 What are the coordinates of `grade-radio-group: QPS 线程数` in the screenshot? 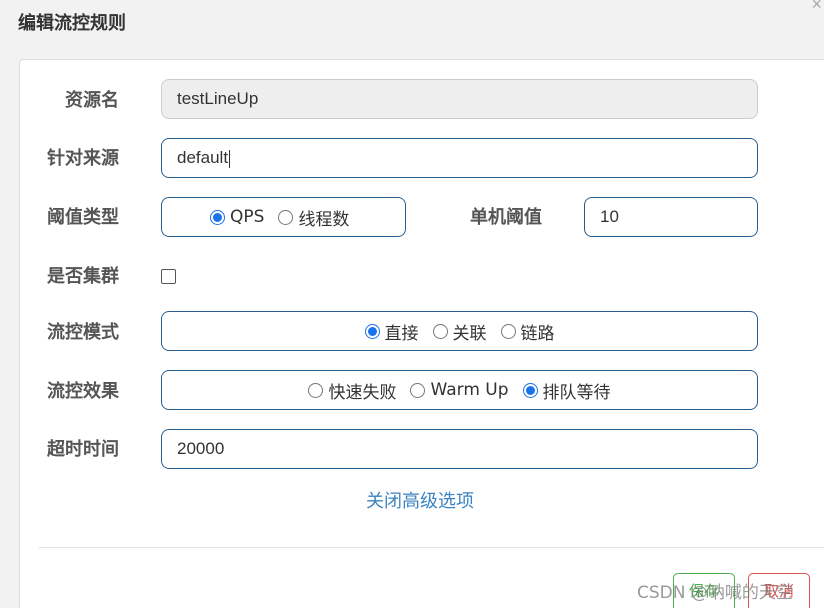 It's located at (283, 217).